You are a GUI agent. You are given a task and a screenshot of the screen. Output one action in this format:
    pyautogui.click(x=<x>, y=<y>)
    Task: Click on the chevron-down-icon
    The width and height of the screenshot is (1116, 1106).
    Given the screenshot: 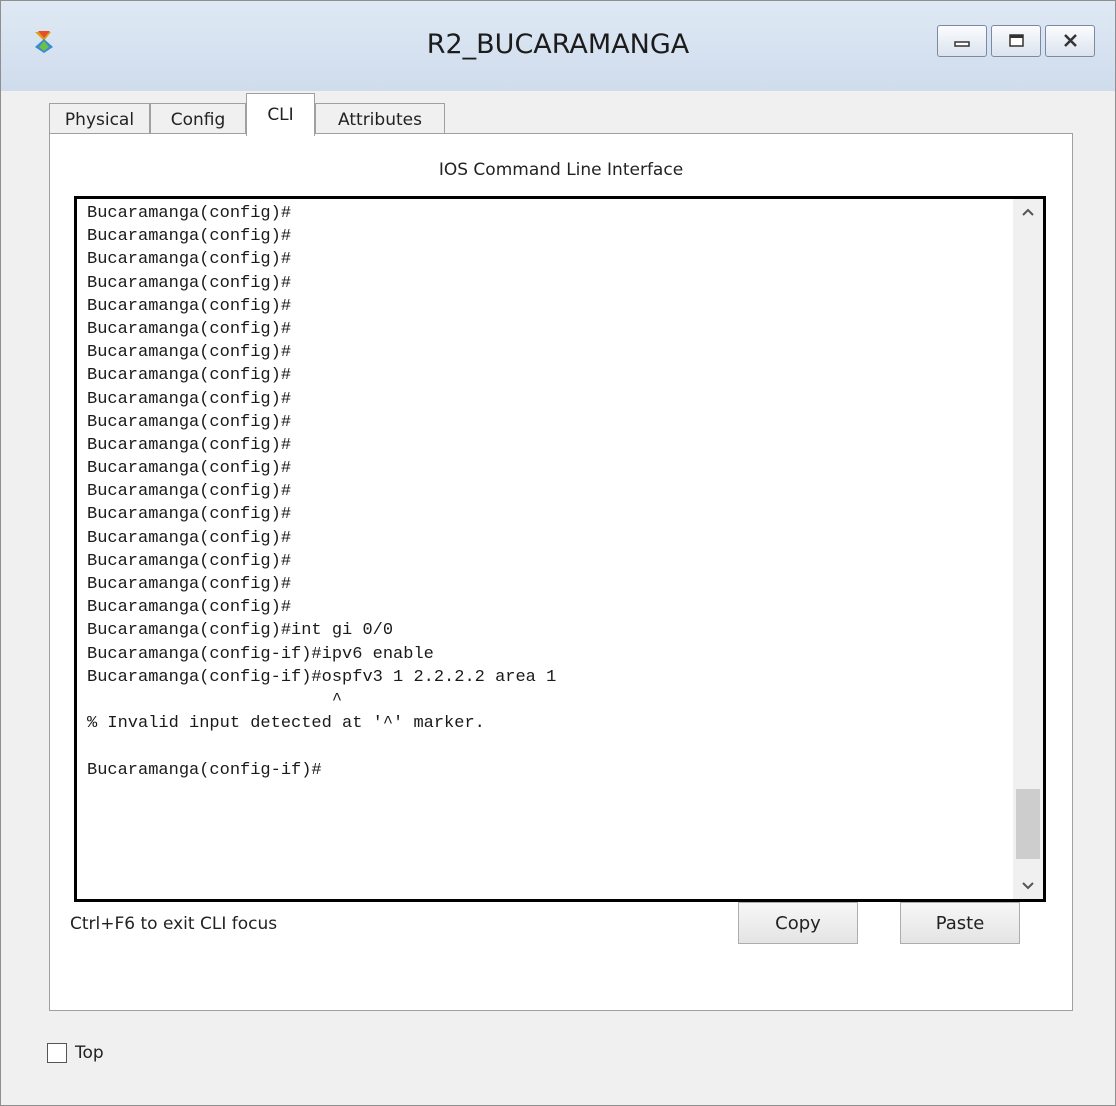 What is the action you would take?
    pyautogui.click(x=1028, y=886)
    